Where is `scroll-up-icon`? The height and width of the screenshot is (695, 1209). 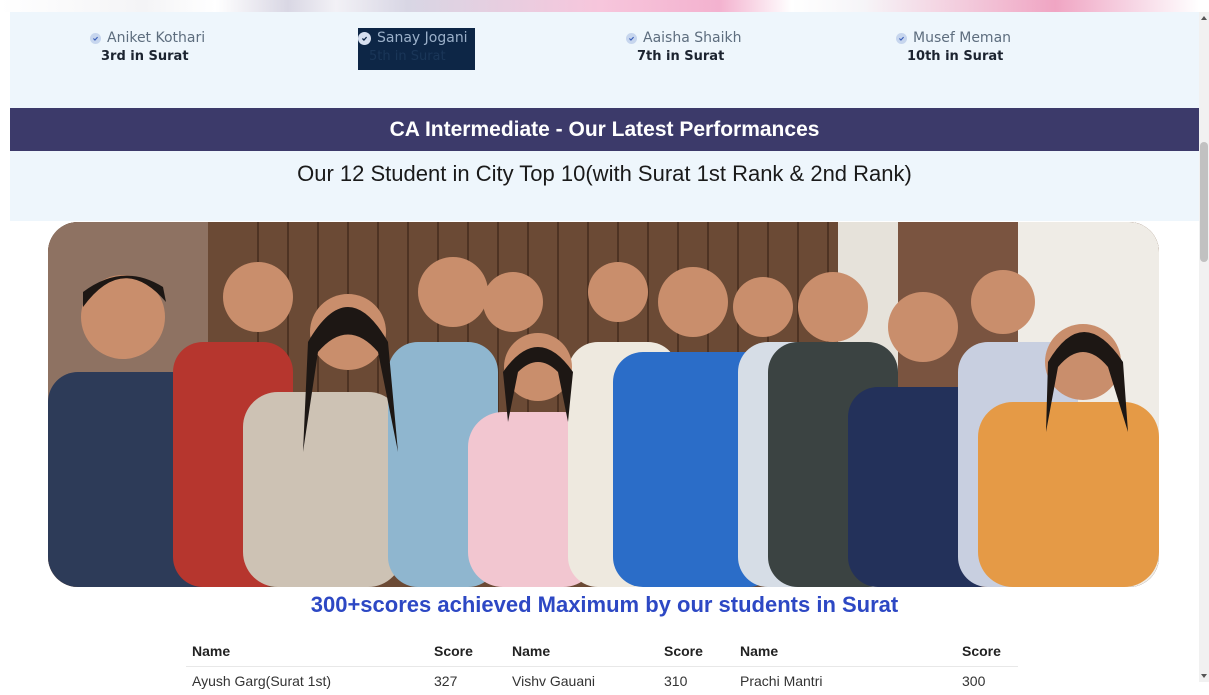
scroll-up-icon is located at coordinates (1204, 18).